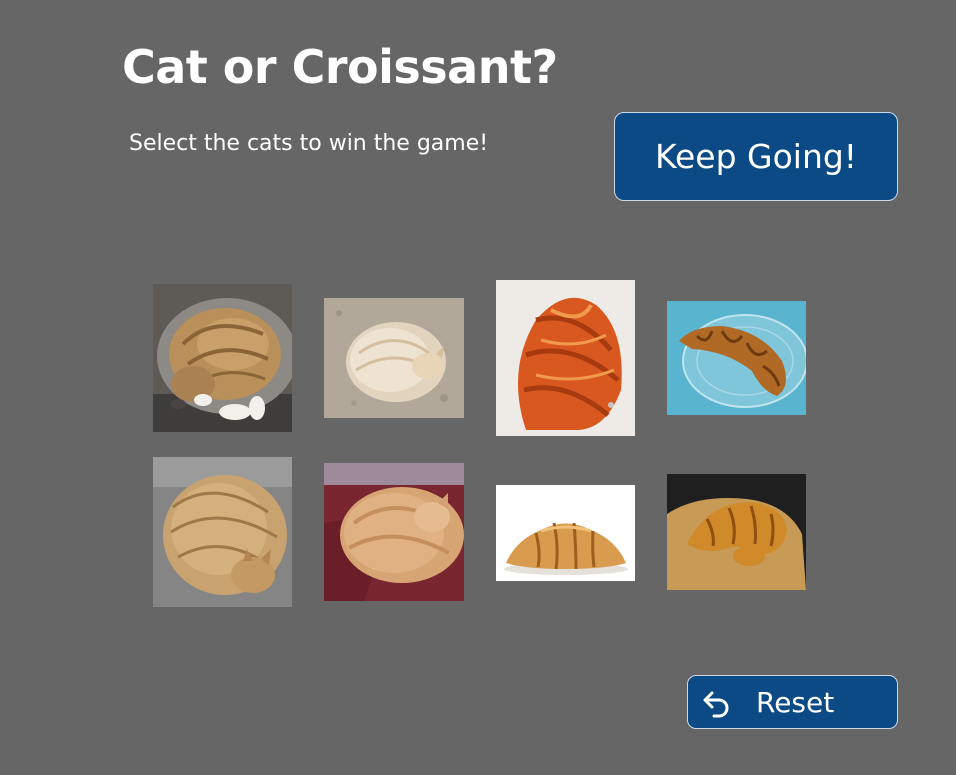 The height and width of the screenshot is (775, 956). I want to click on game-title: Cat or Croissant?, so click(340, 67).